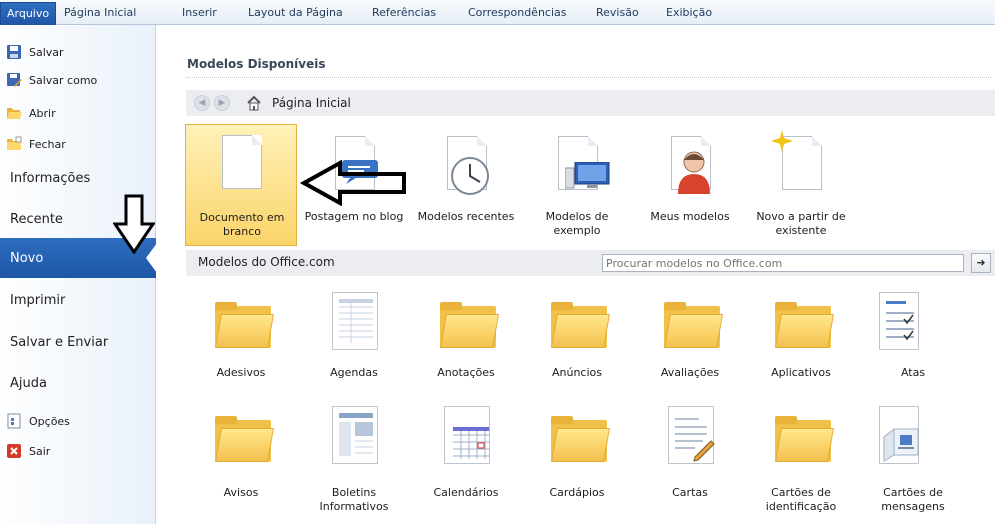  What do you see at coordinates (14, 80) in the screenshot?
I see `save-as-icon` at bounding box center [14, 80].